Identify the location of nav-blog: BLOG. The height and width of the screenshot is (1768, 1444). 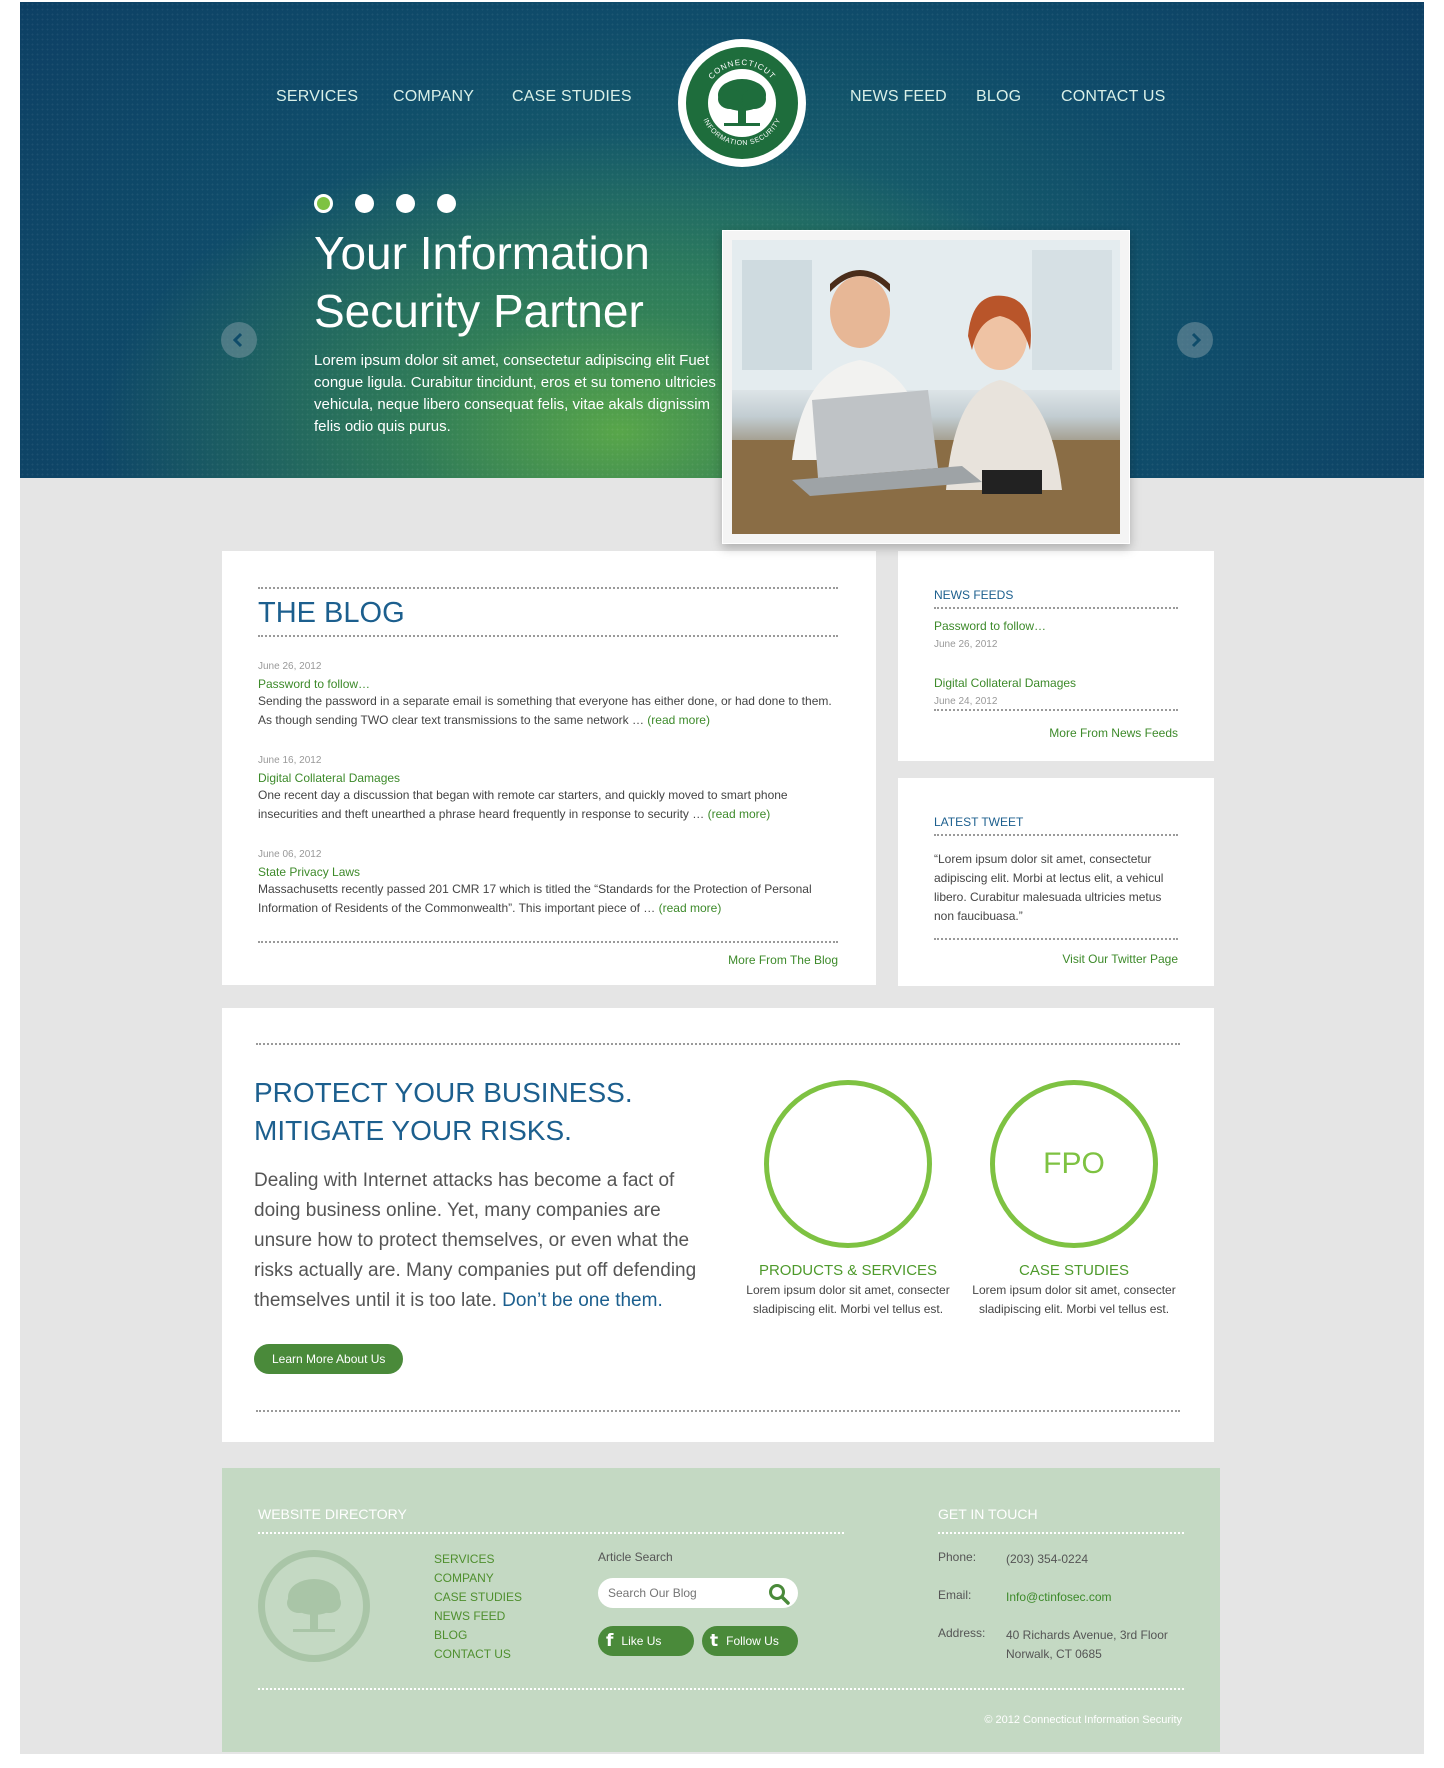
(998, 97).